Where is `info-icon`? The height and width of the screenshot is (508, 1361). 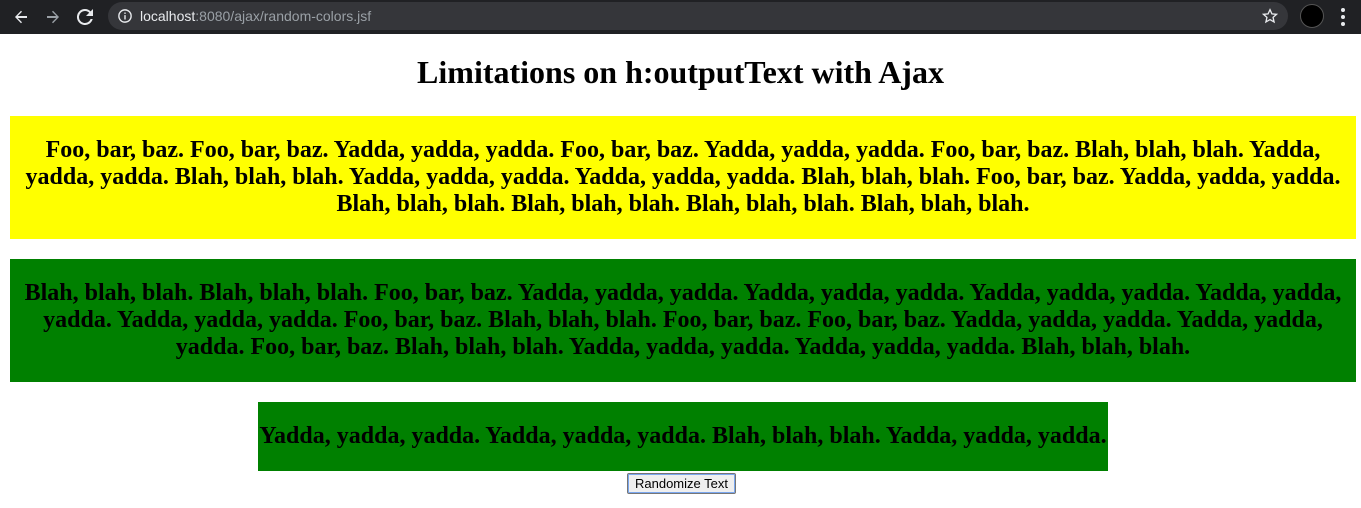 info-icon is located at coordinates (125, 16).